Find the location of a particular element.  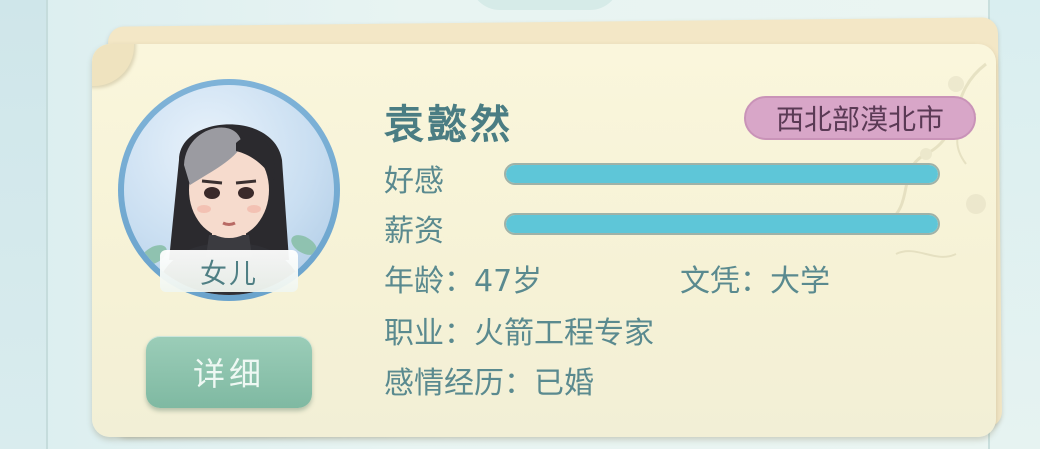

affection-bar is located at coordinates (722, 174).